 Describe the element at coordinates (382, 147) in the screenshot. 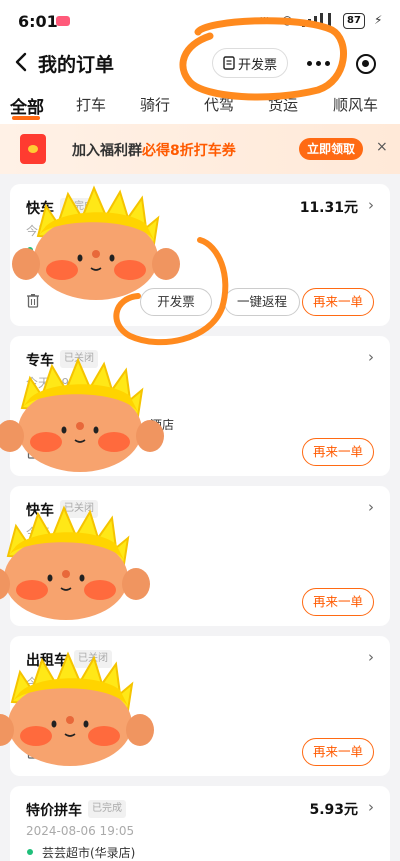

I see `close-icon: ×` at that location.